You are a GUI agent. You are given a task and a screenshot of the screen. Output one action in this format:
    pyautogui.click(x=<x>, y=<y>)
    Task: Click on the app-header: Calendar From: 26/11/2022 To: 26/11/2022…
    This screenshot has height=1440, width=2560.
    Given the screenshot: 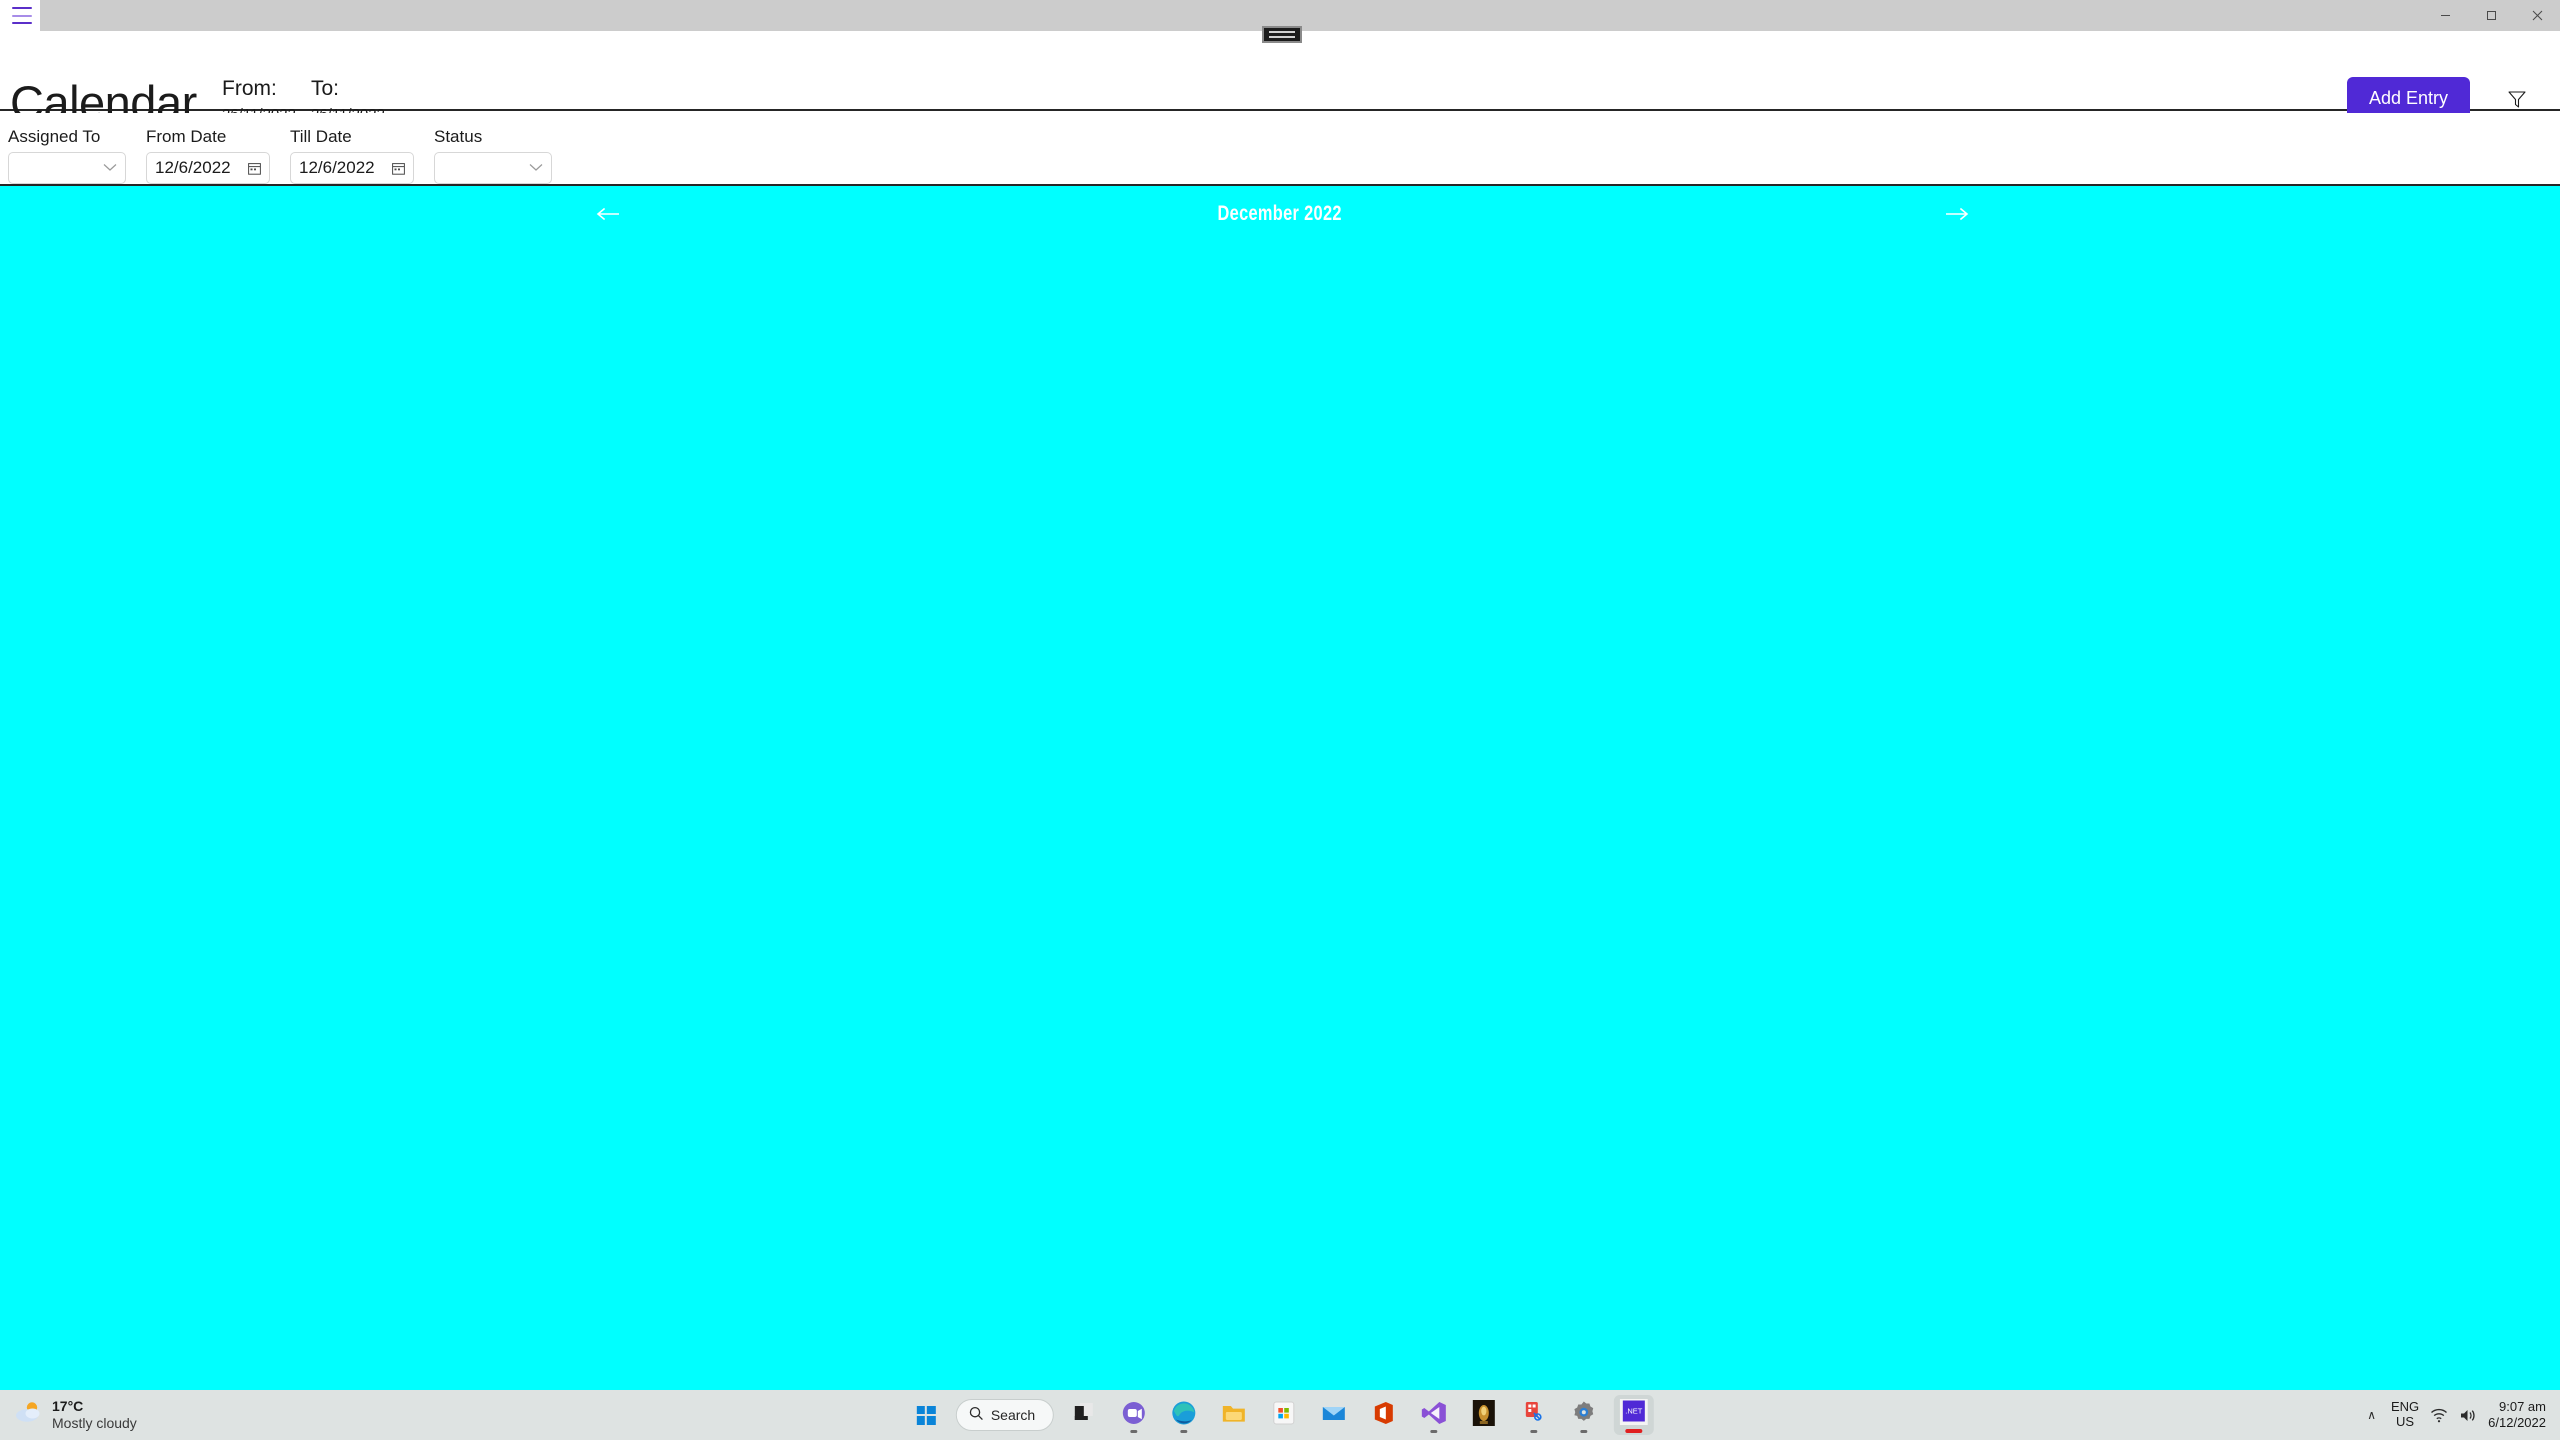 What is the action you would take?
    pyautogui.click(x=1280, y=80)
    